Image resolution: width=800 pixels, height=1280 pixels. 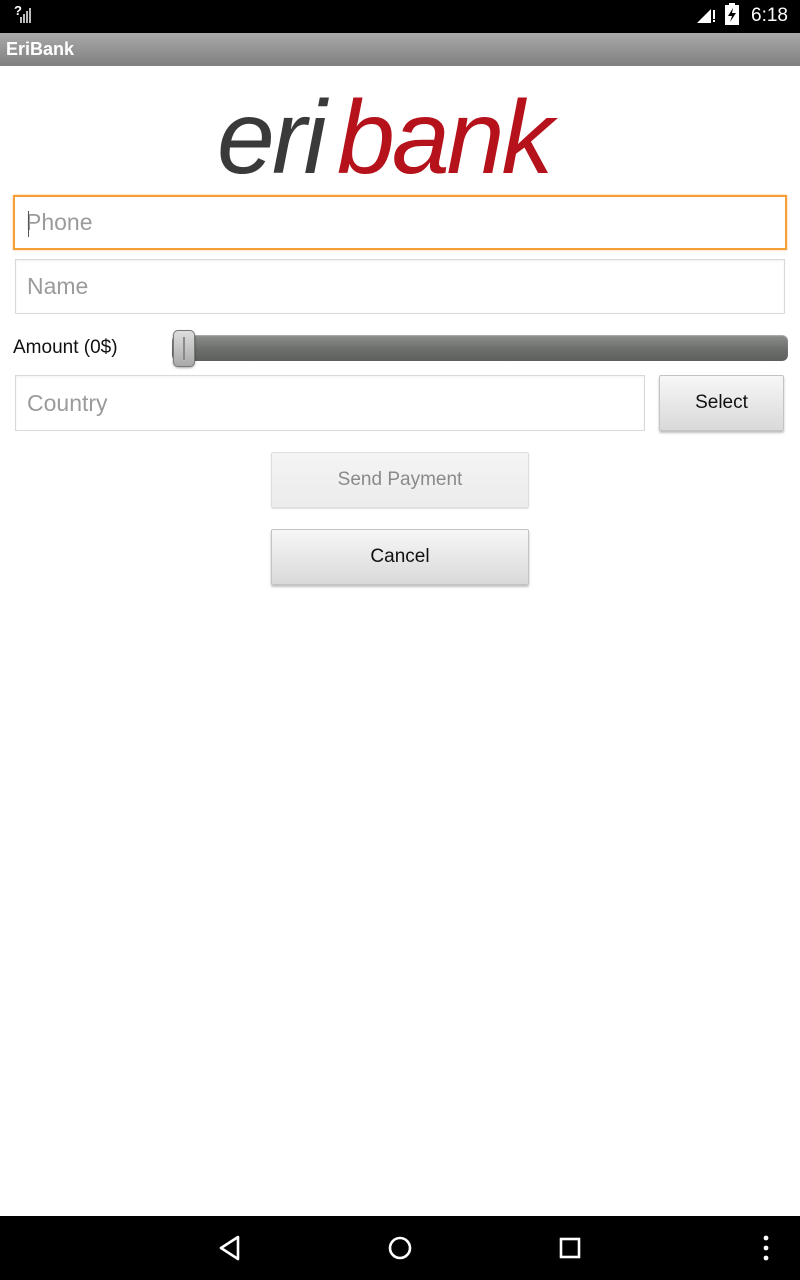 I want to click on status-time: 6:18, so click(x=769, y=15).